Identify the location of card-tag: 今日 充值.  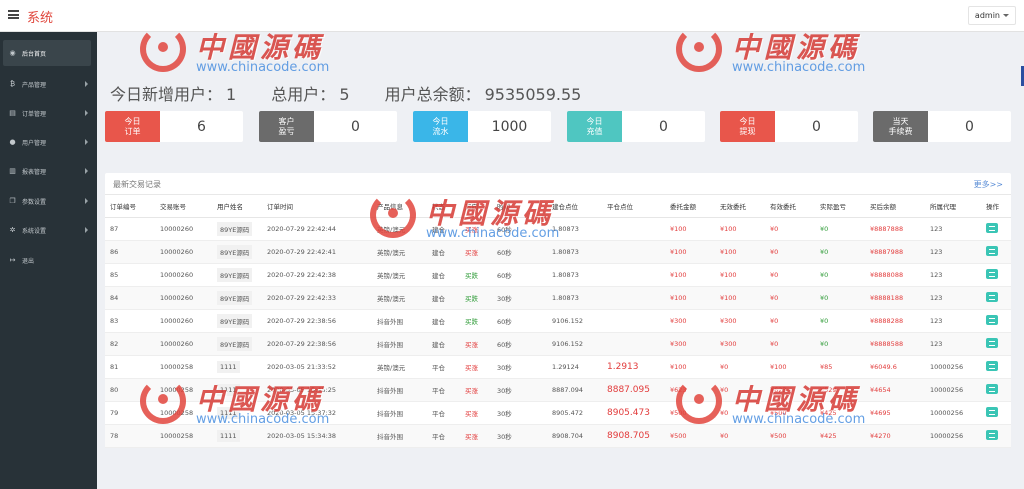
(594, 126).